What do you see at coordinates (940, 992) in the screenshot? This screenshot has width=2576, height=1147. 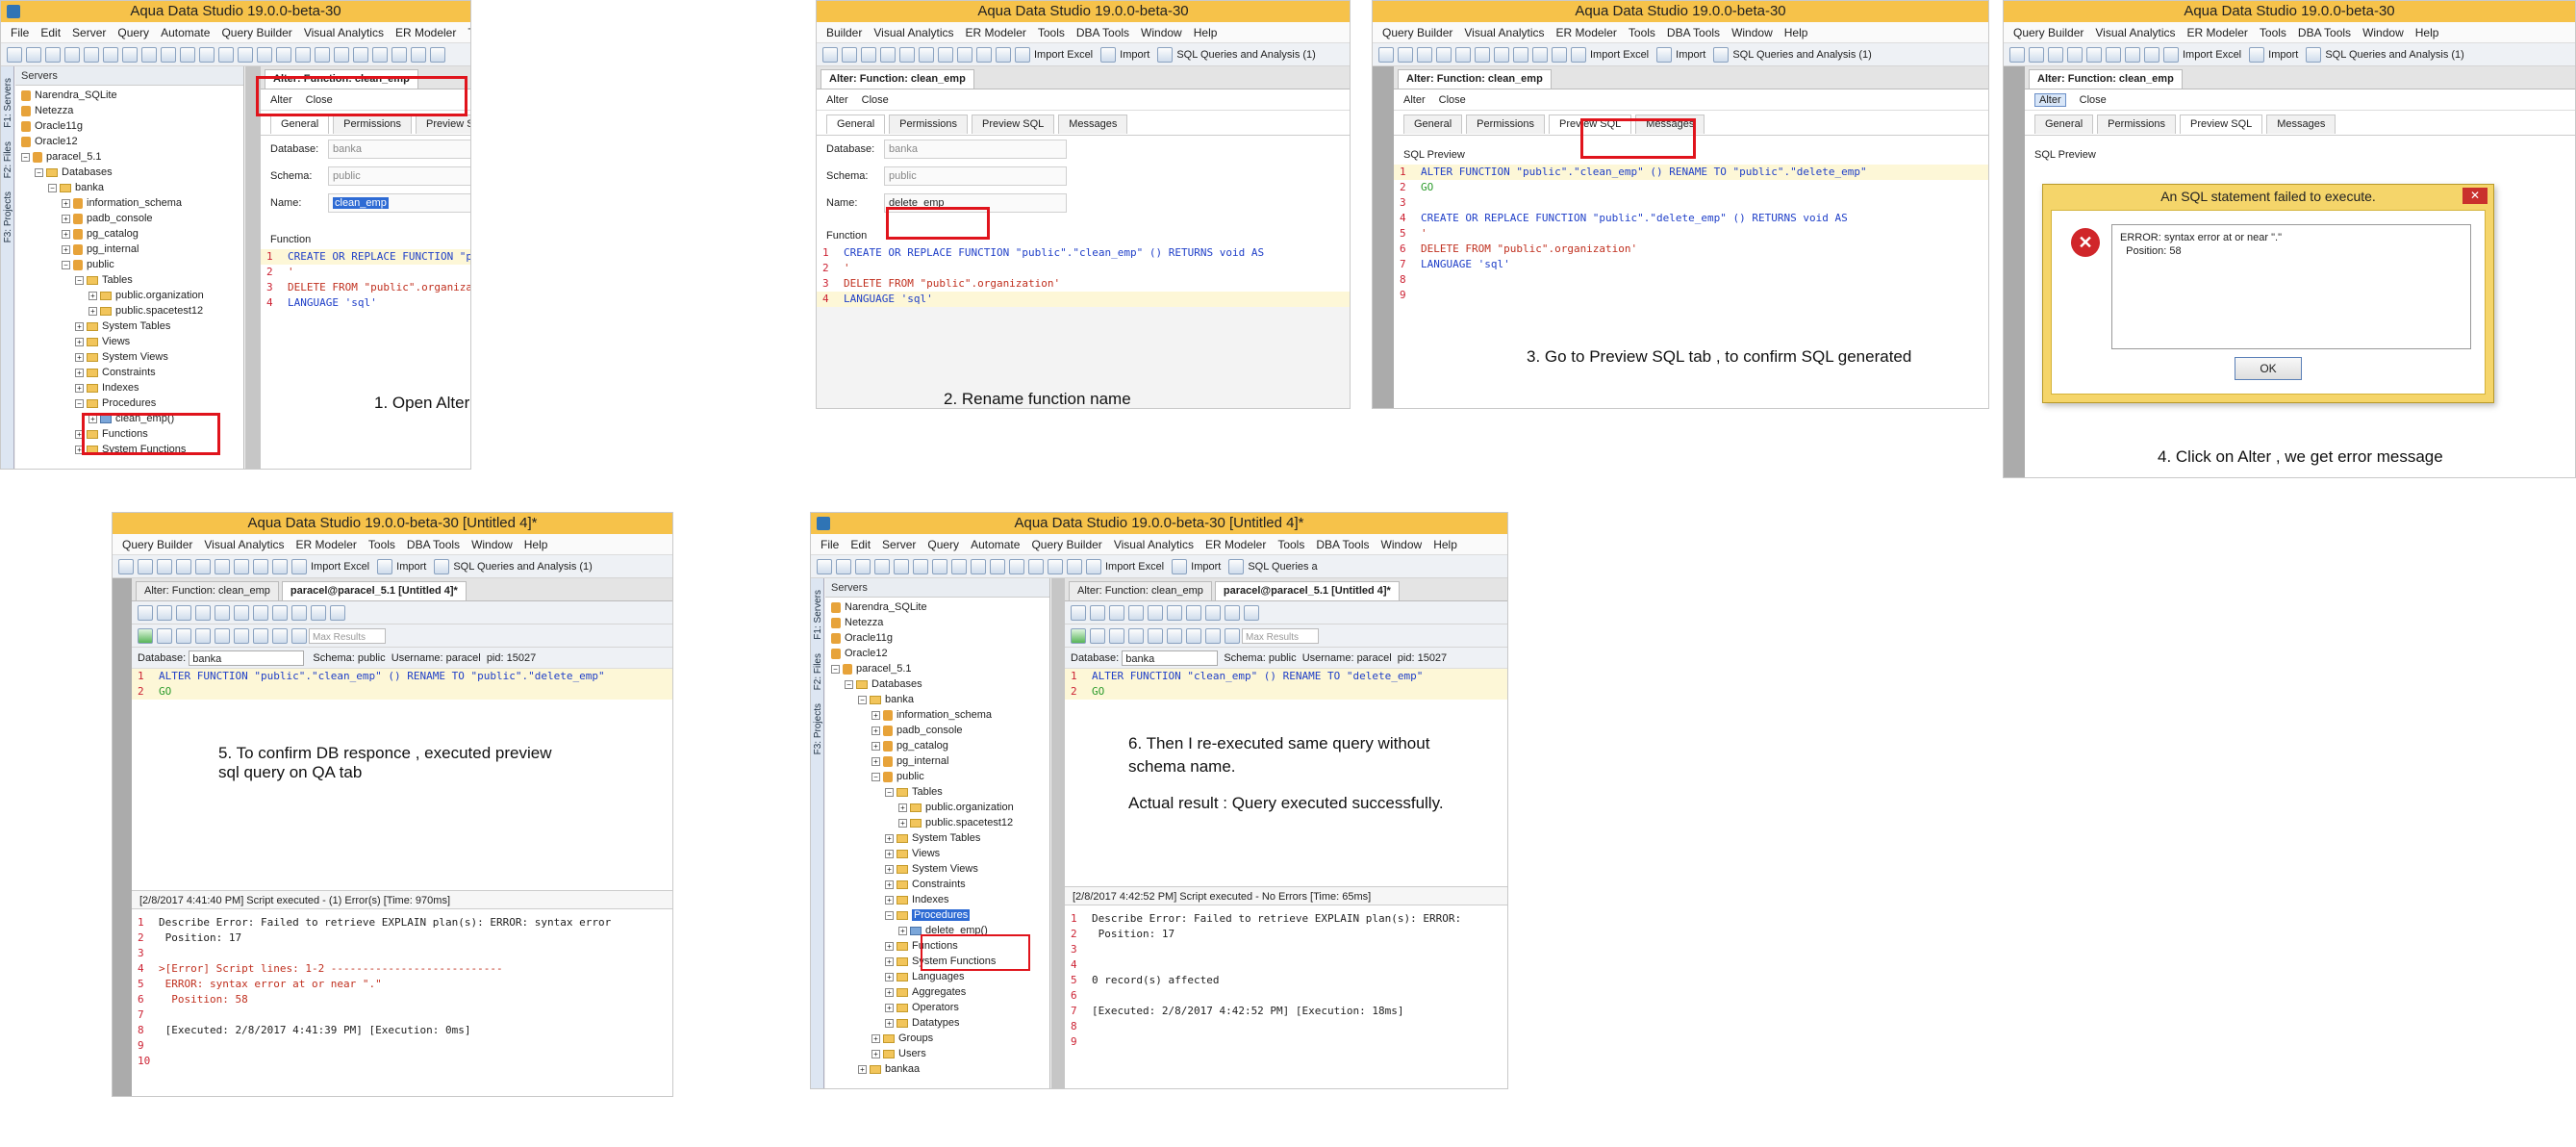 I see `tree-node: + Aggregates` at bounding box center [940, 992].